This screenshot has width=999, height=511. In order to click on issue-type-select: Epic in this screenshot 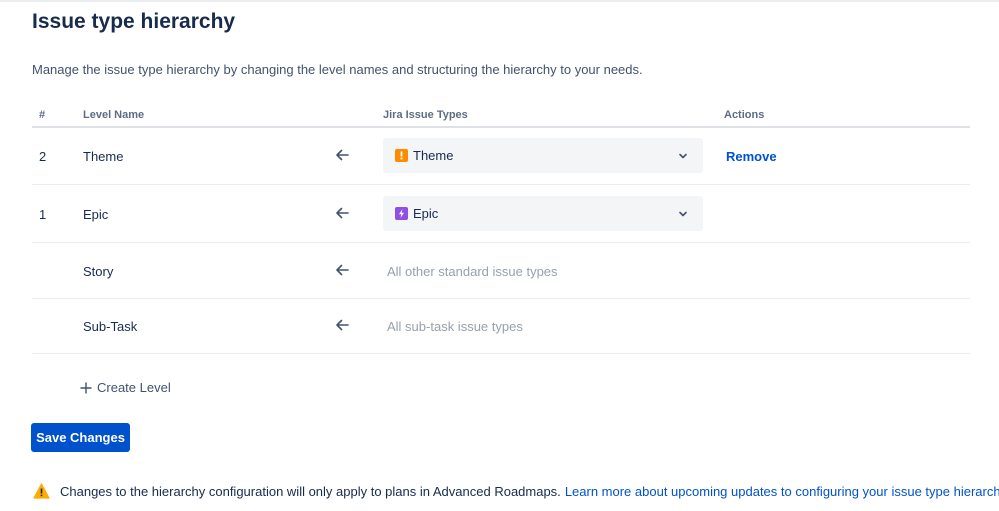, I will do `click(543, 213)`.